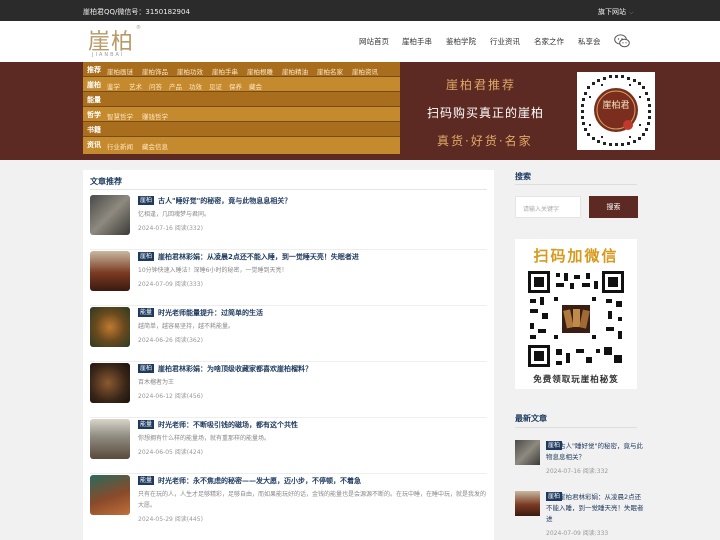 This screenshot has width=720, height=540. Describe the element at coordinates (116, 42) in the screenshot. I see `site-logo: 崖柏 ® JIANBAI` at that location.